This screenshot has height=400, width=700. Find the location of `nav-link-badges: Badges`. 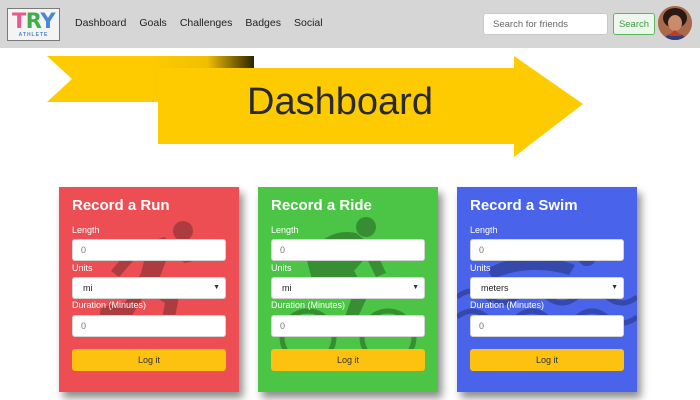

nav-link-badges: Badges is located at coordinates (263, 23).